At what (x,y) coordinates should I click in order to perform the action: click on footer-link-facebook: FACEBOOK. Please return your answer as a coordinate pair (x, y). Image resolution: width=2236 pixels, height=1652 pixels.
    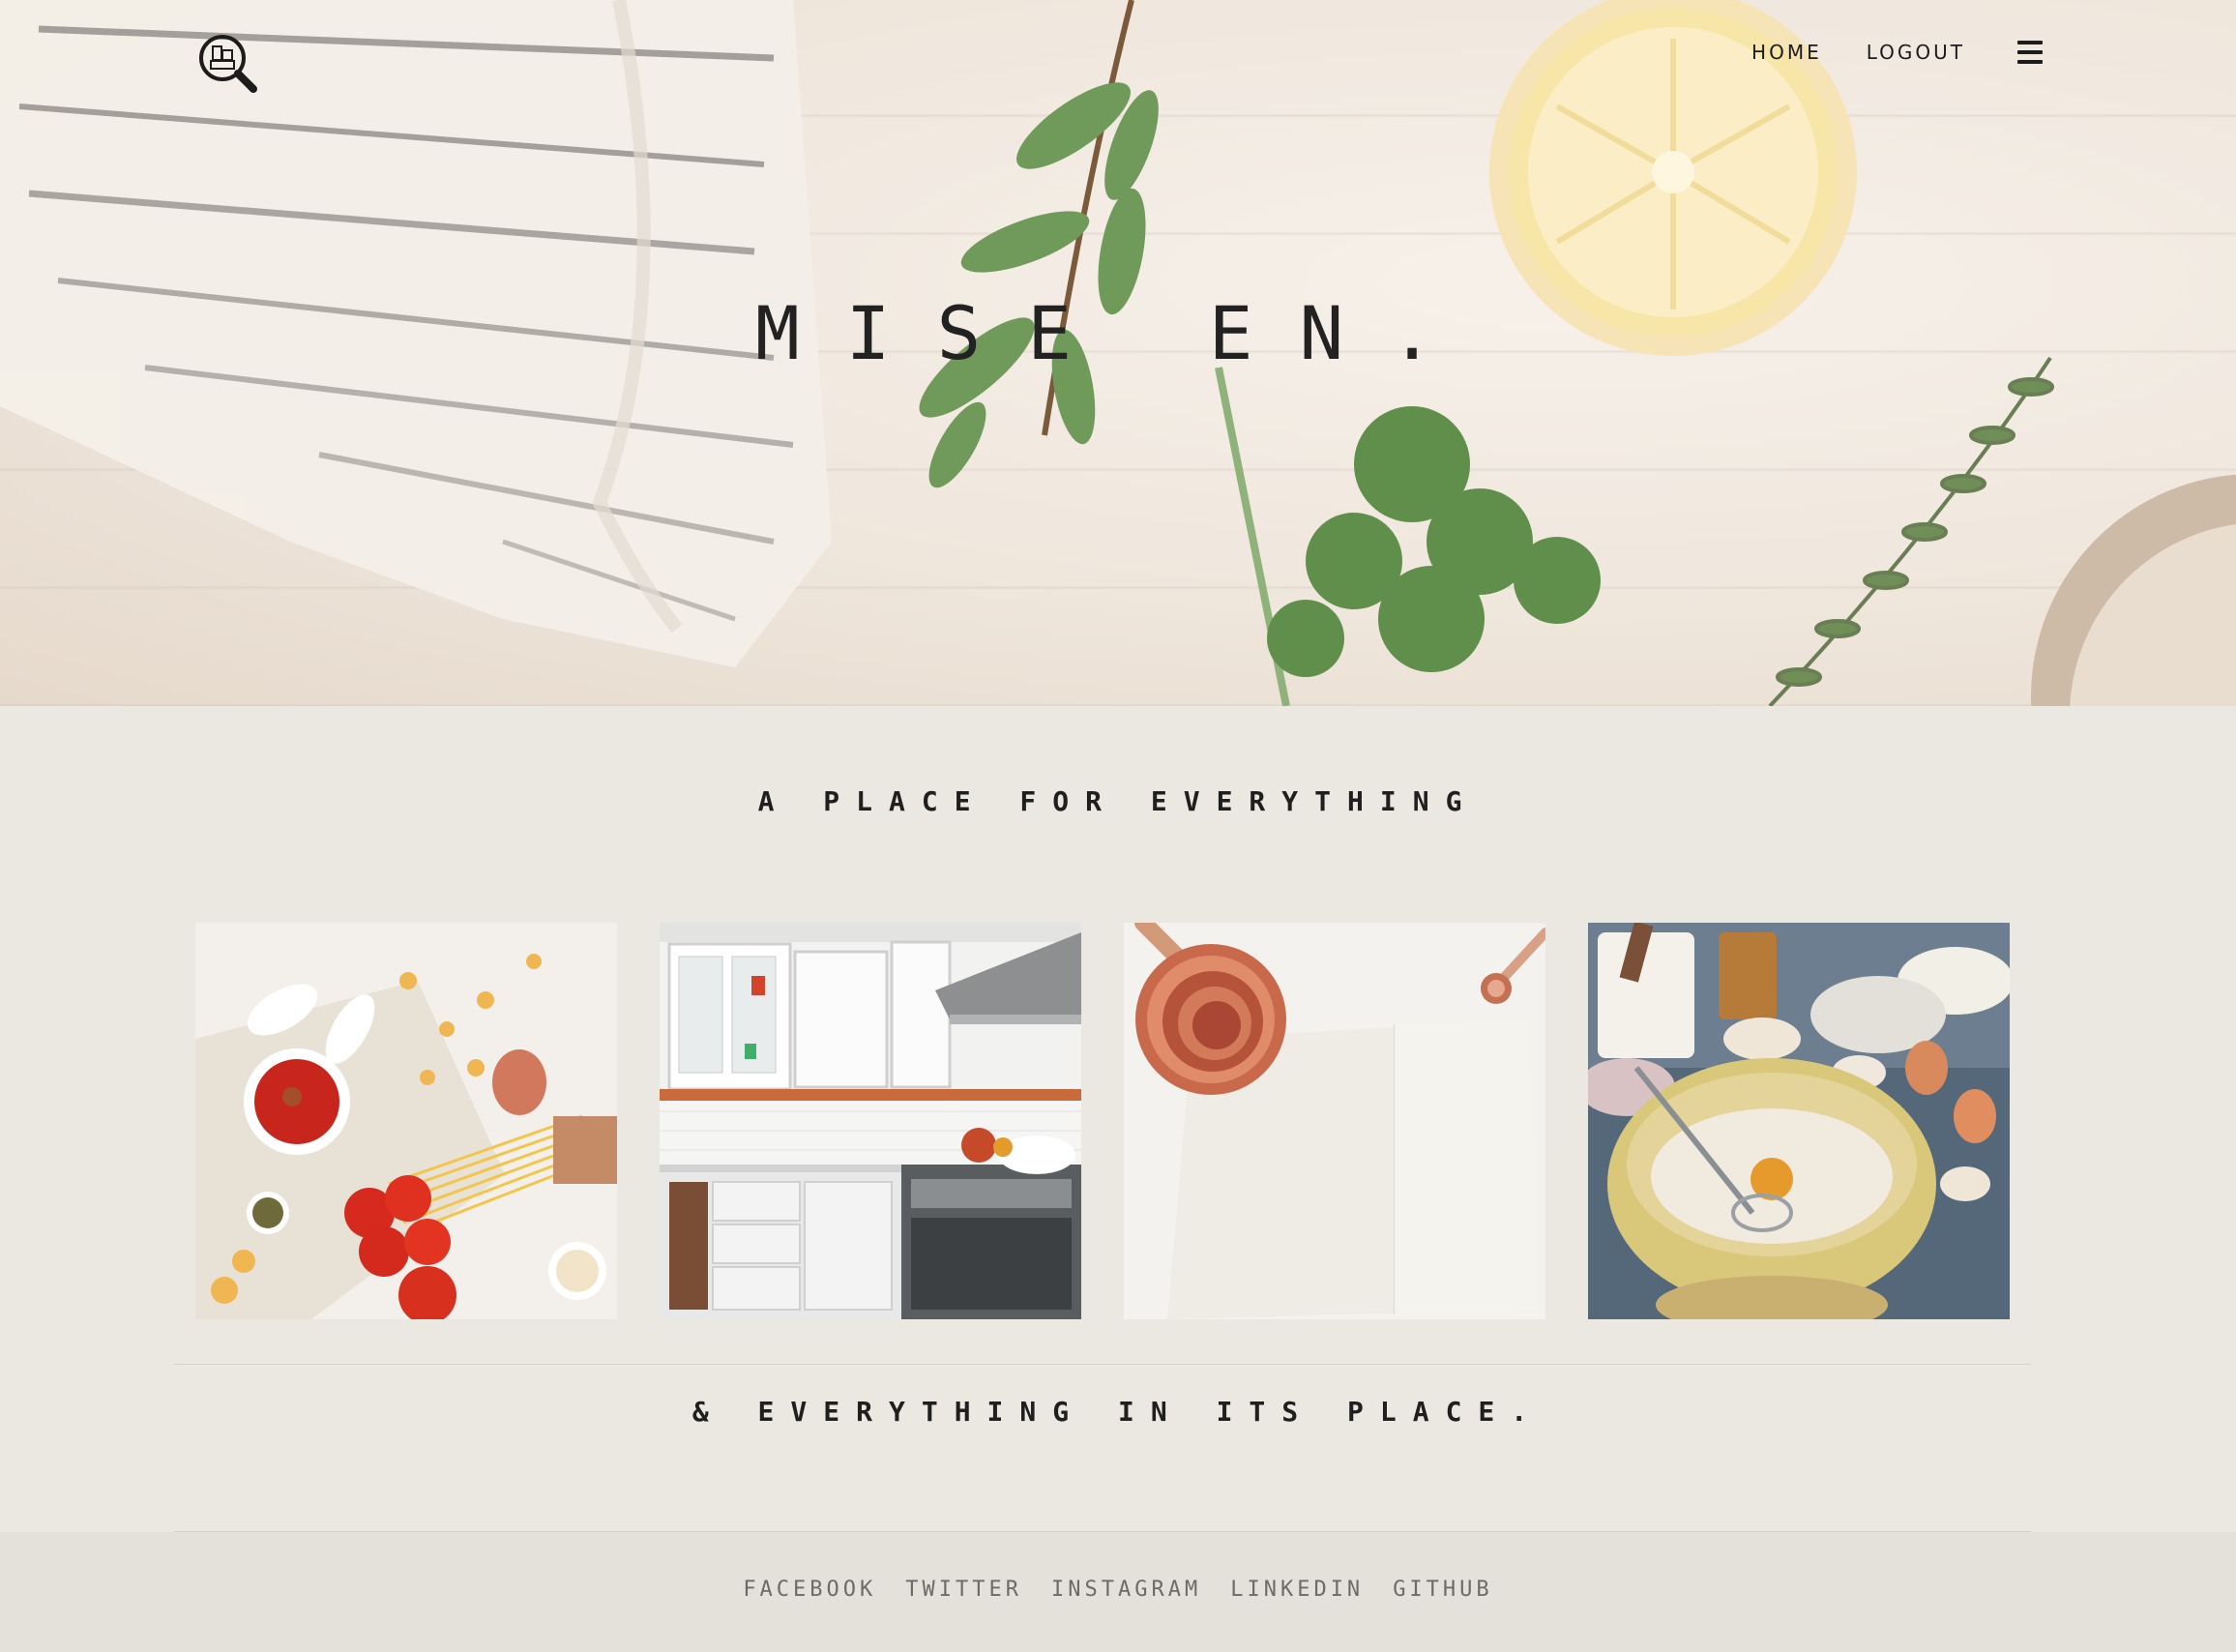
    Looking at the image, I should click on (809, 1590).